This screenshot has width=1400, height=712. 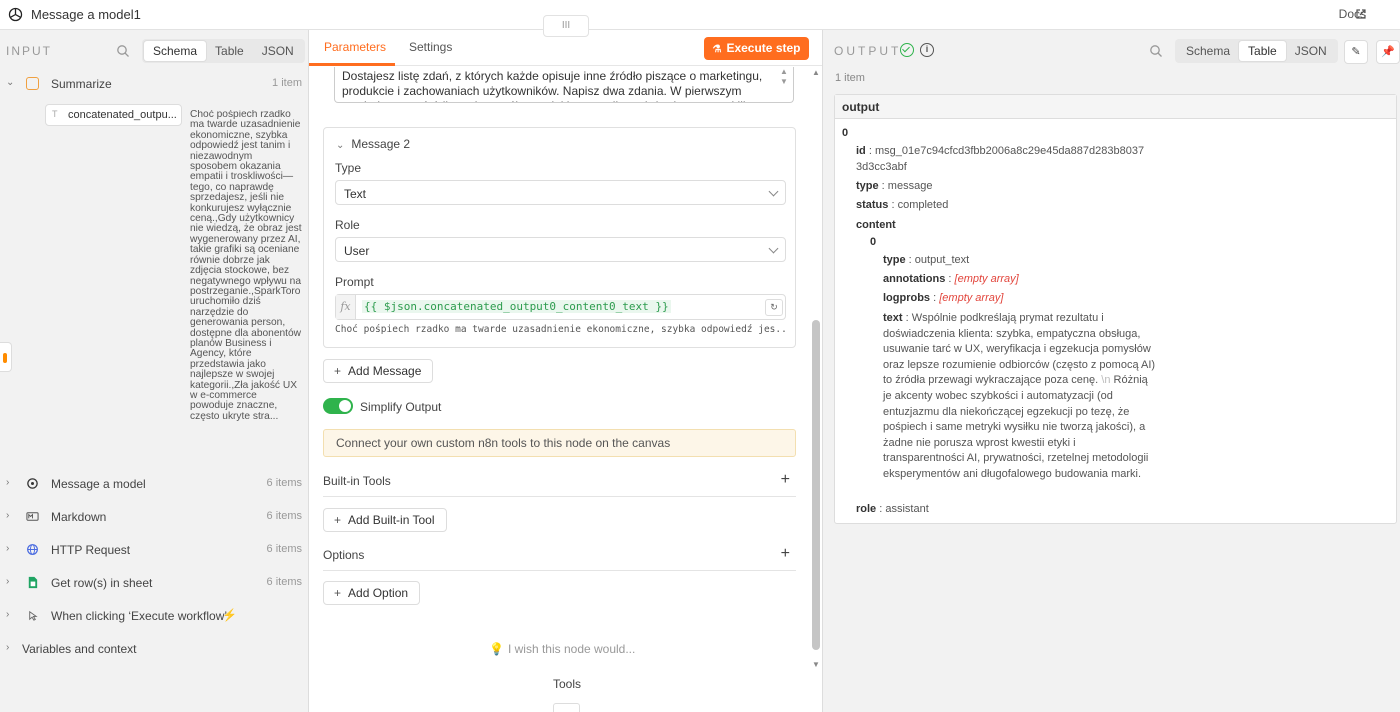 I want to click on execute-step-label: Execute step, so click(x=763, y=48).